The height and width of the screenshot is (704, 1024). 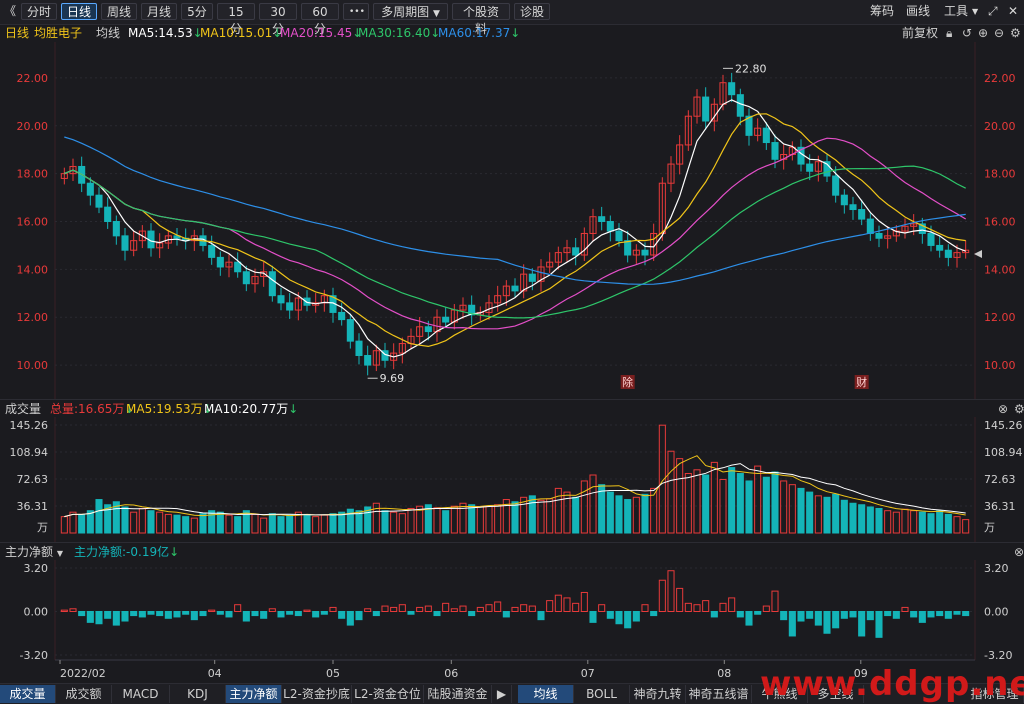 What do you see at coordinates (956, 11) in the screenshot?
I see `tools-button: 工具` at bounding box center [956, 11].